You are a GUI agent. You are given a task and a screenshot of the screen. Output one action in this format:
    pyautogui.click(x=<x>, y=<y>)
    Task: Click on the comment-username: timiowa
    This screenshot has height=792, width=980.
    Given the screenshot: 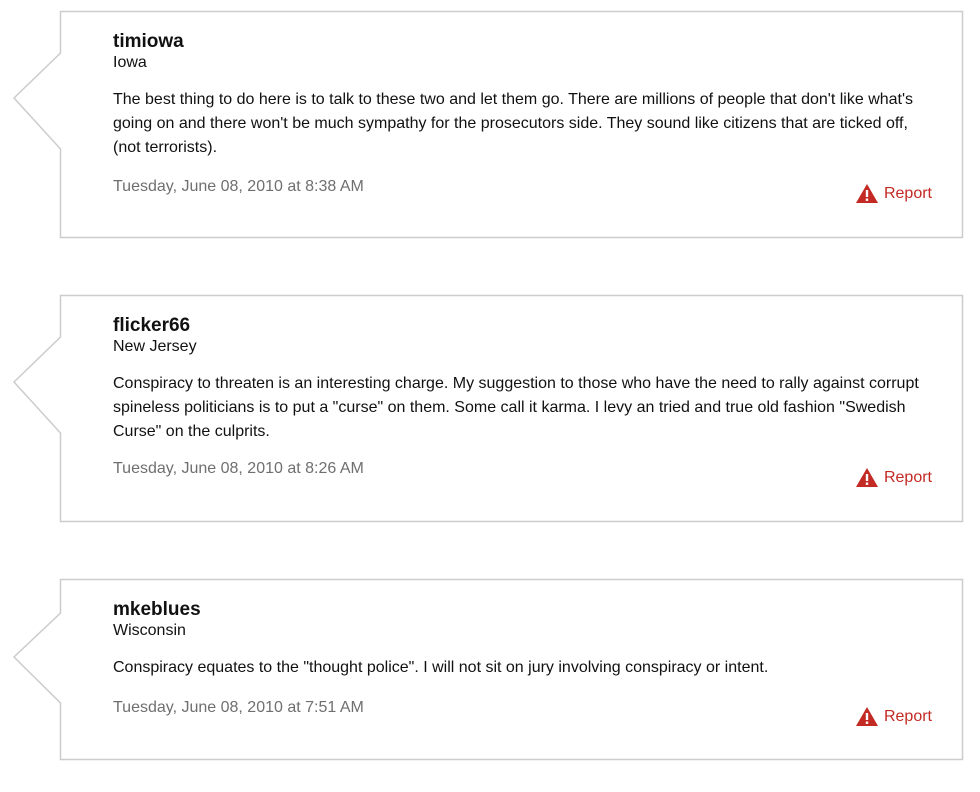 What is the action you would take?
    pyautogui.click(x=522, y=42)
    